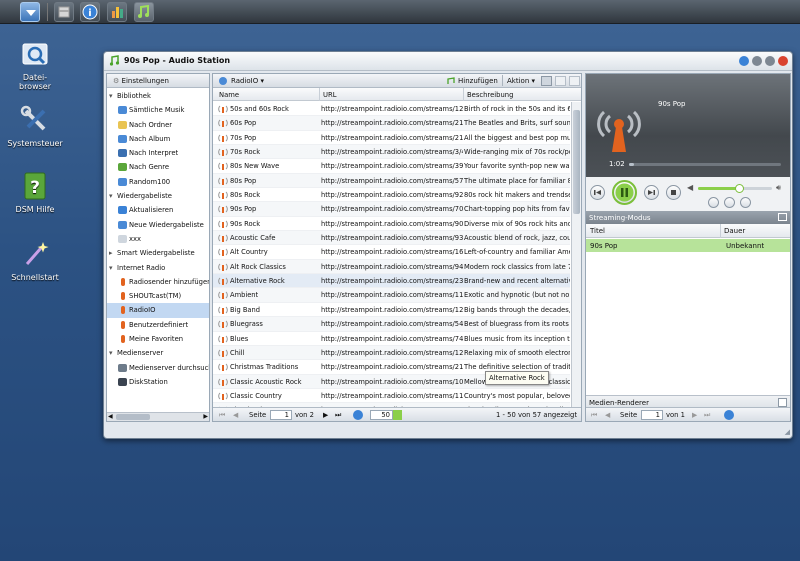 This screenshot has width=800, height=561. Describe the element at coordinates (158, 210) in the screenshot. I see `sidebar-item: Aktualisieren` at that location.